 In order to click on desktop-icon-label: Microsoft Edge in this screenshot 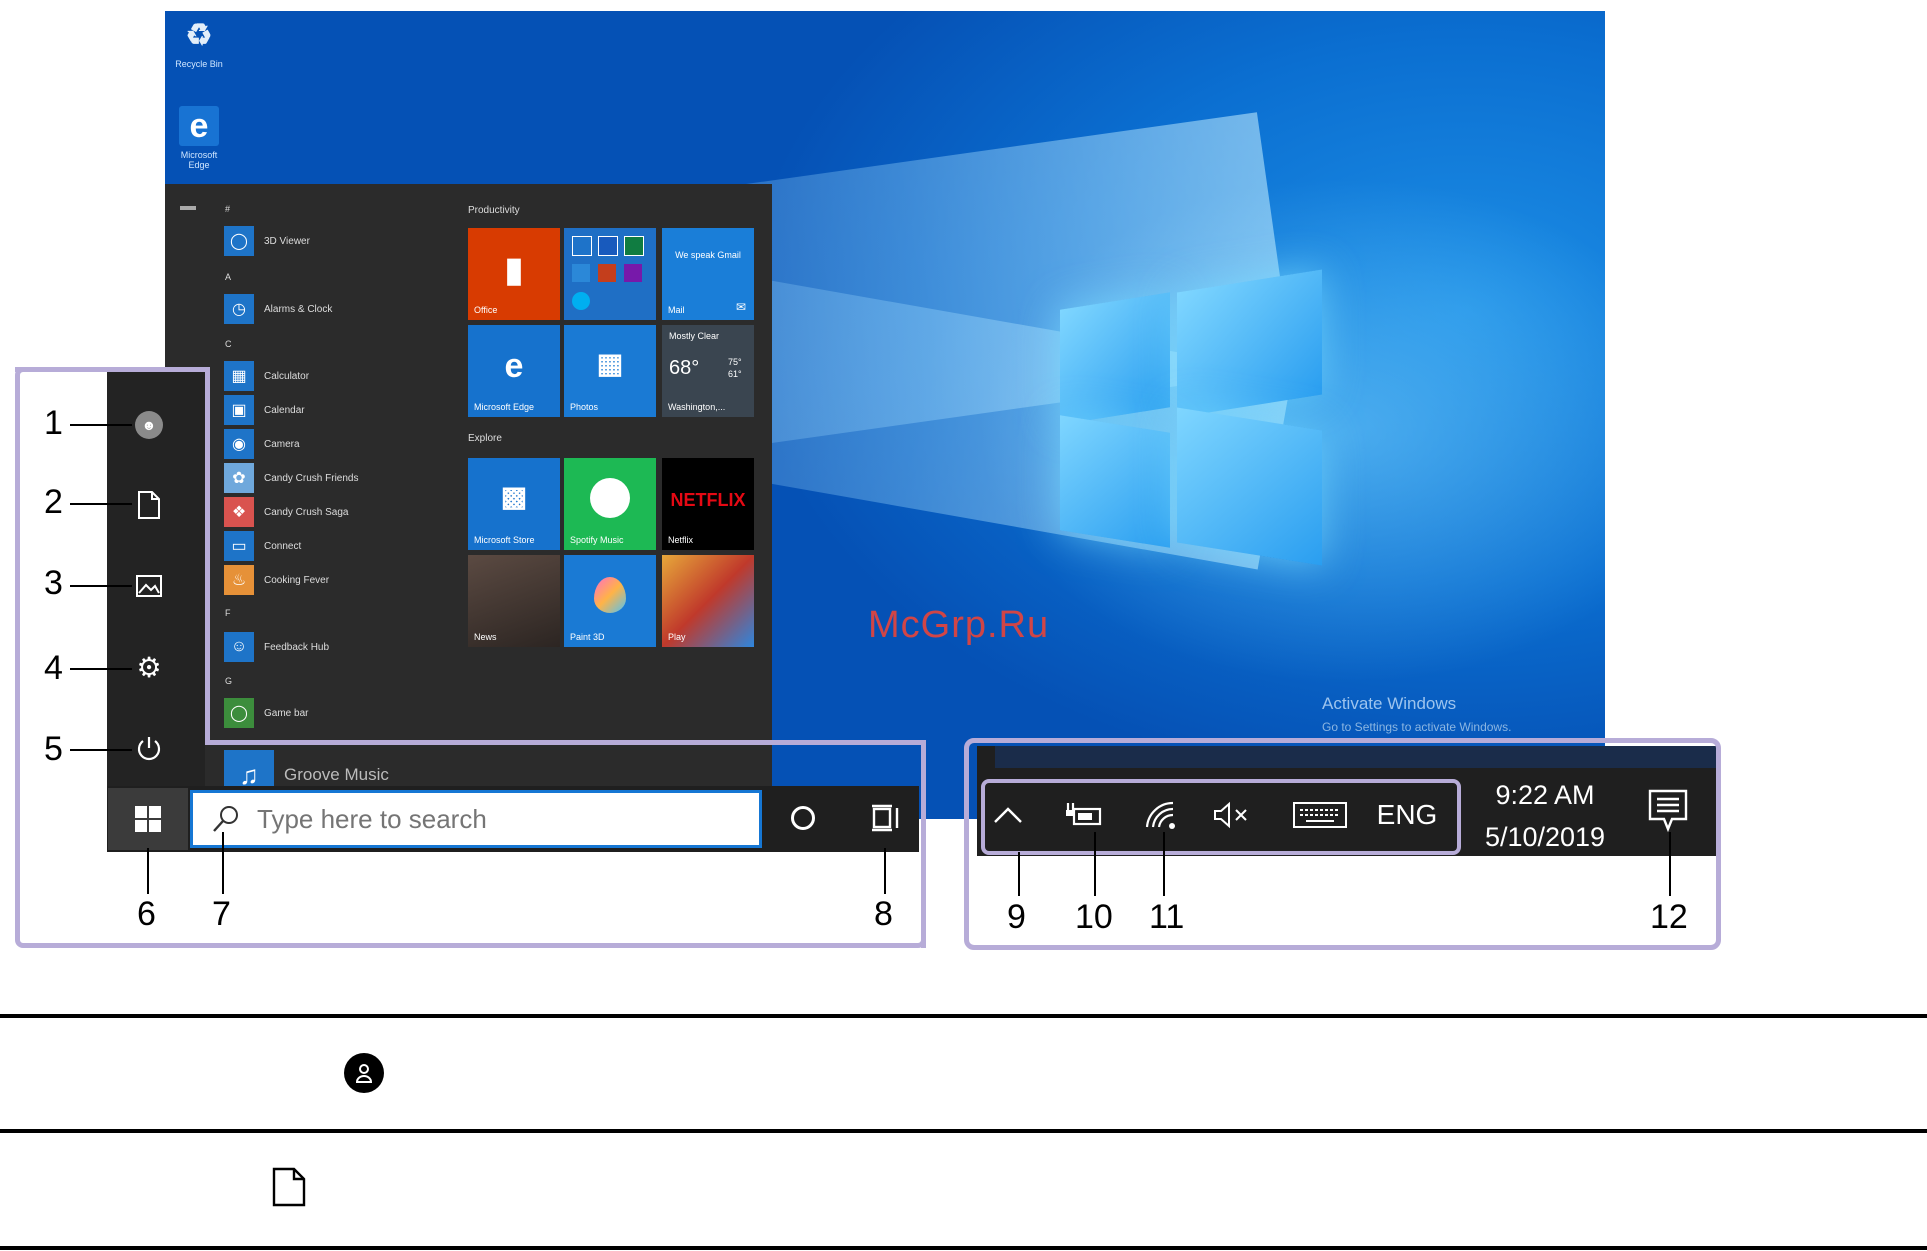, I will do `click(199, 160)`.